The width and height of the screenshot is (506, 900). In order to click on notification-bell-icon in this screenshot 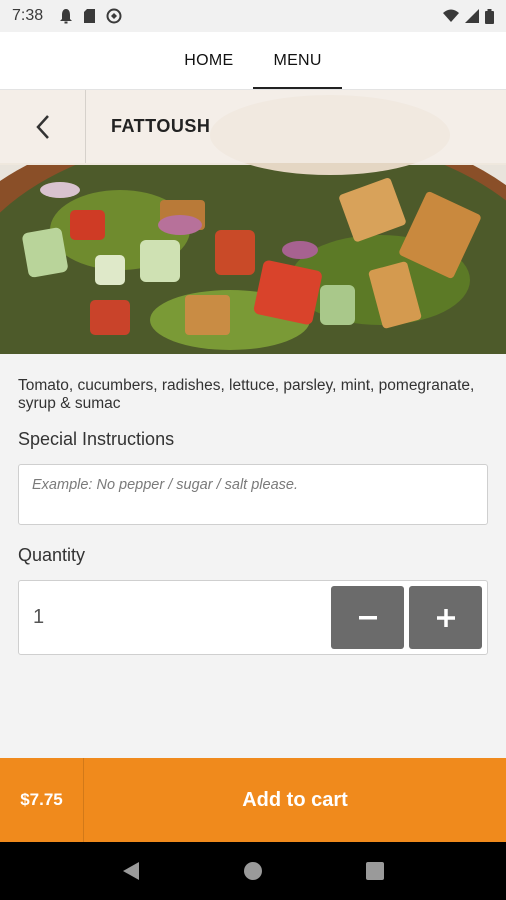, I will do `click(66, 16)`.